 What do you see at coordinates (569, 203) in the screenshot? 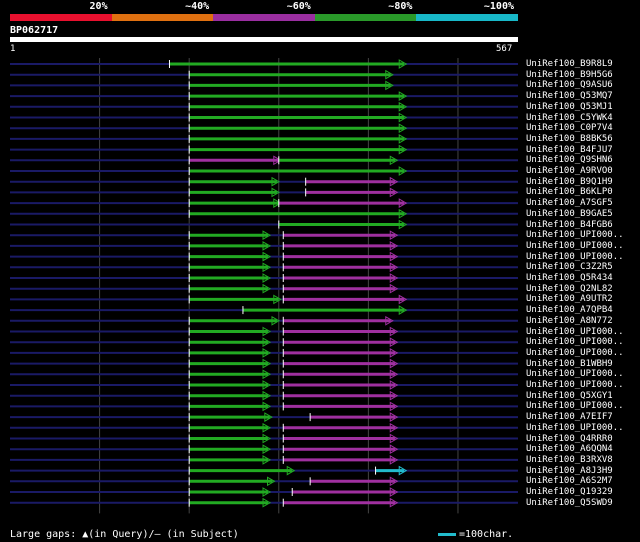
I see `hit-label: UniRef100_A7SGF5` at bounding box center [569, 203].